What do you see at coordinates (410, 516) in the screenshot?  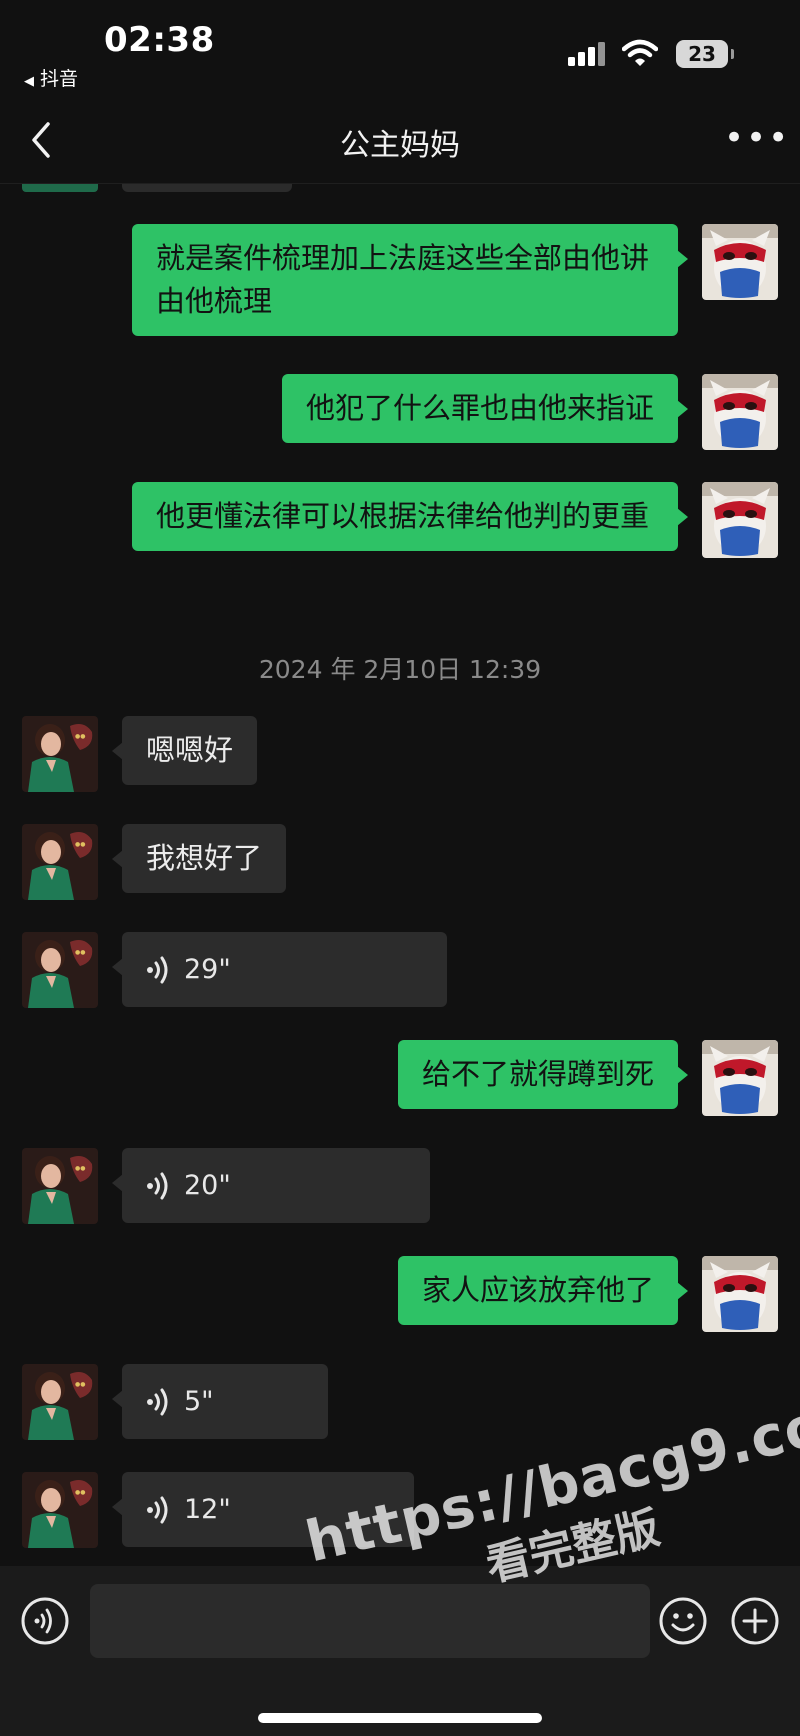 I see `sent-message-bubble: 他更懂法律可以根据法律给他判的更重` at bounding box center [410, 516].